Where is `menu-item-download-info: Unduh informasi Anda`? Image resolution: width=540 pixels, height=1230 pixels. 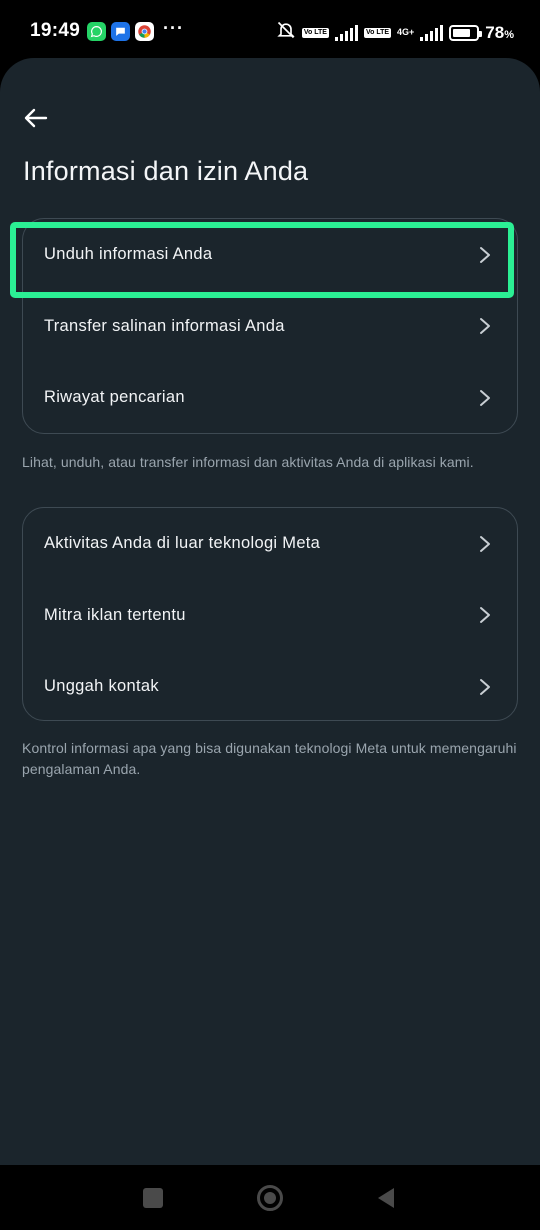
menu-item-download-info: Unduh informasi Anda is located at coordinates (270, 255).